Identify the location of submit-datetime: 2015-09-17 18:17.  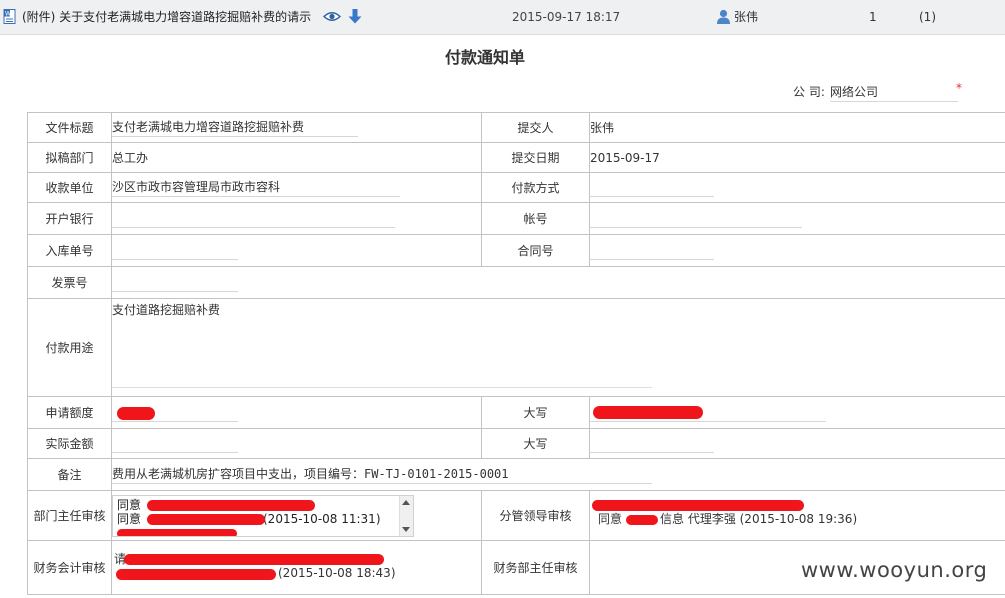
(566, 17).